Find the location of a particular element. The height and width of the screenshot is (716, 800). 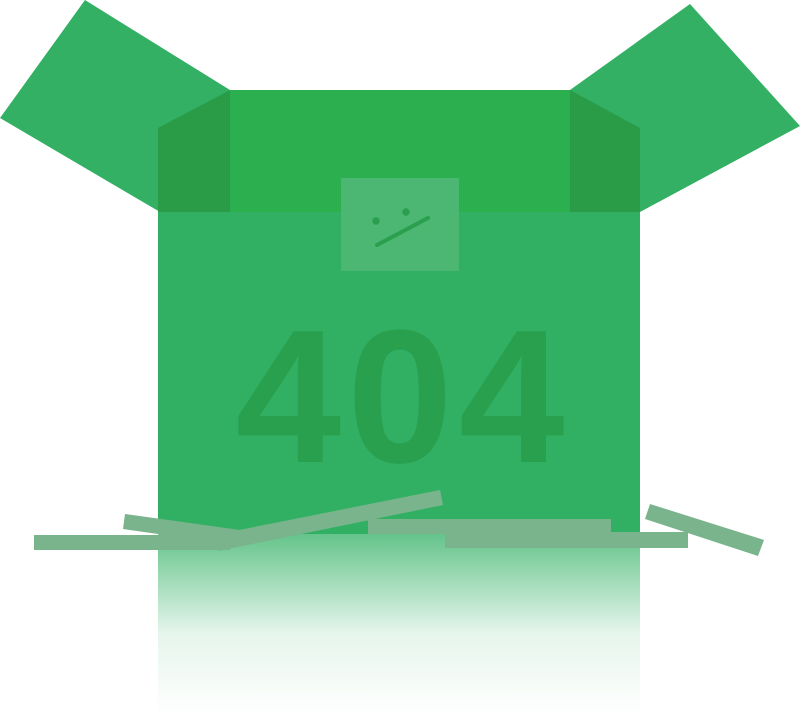

box-label is located at coordinates (400, 224).